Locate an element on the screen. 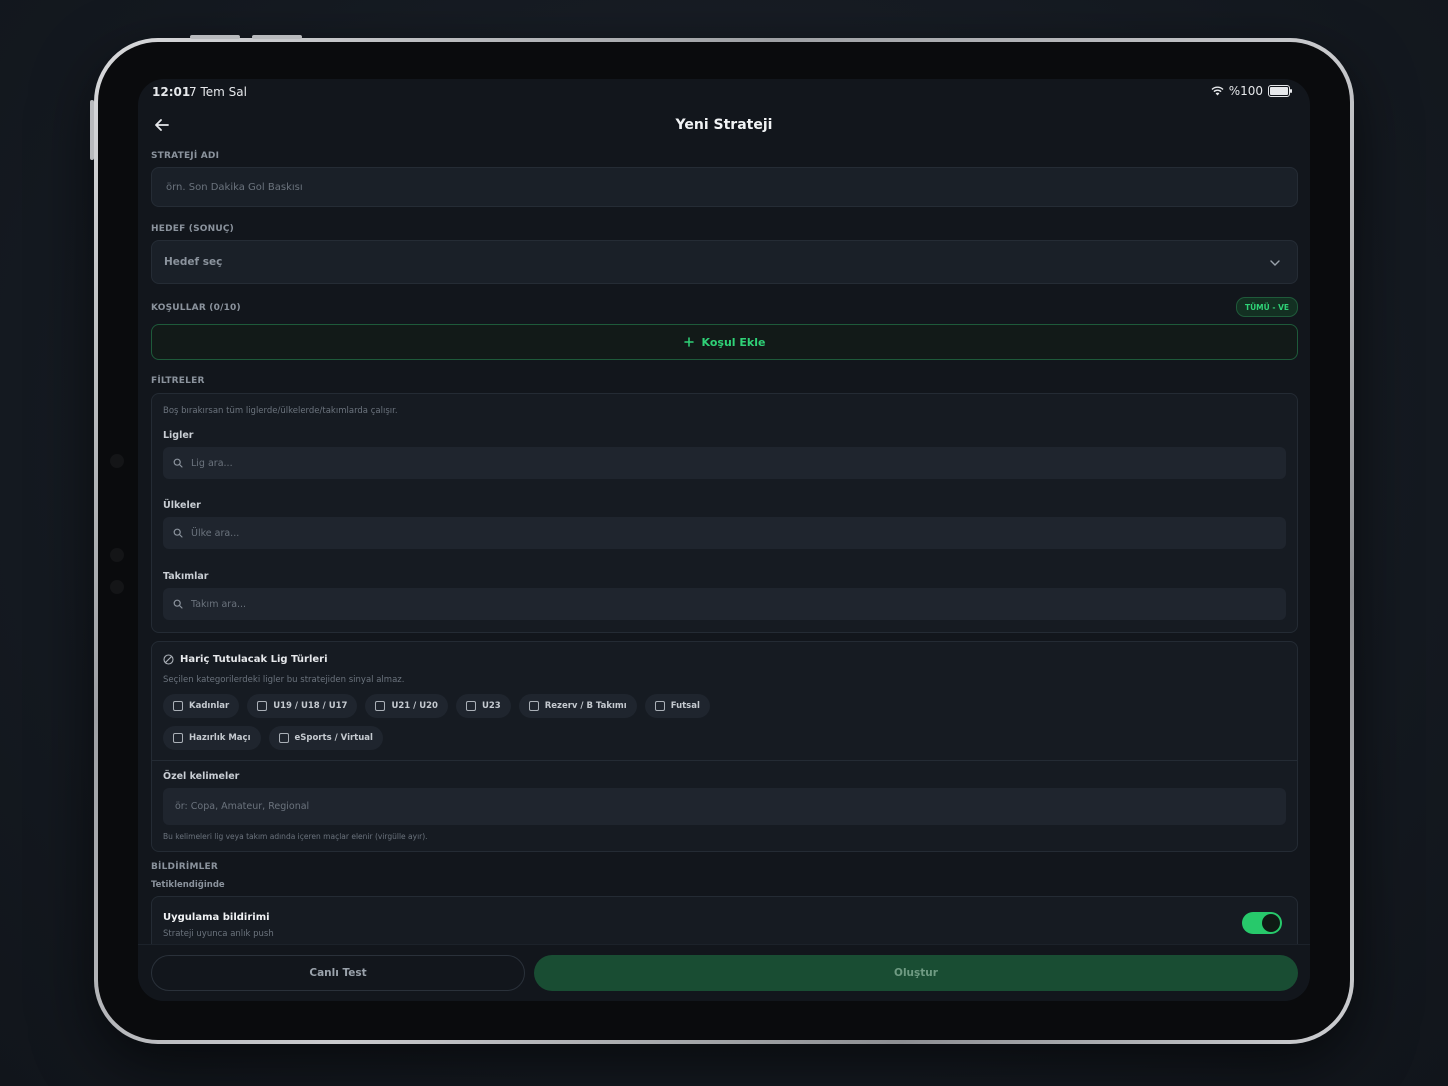  chip-label: U23 is located at coordinates (491, 706).